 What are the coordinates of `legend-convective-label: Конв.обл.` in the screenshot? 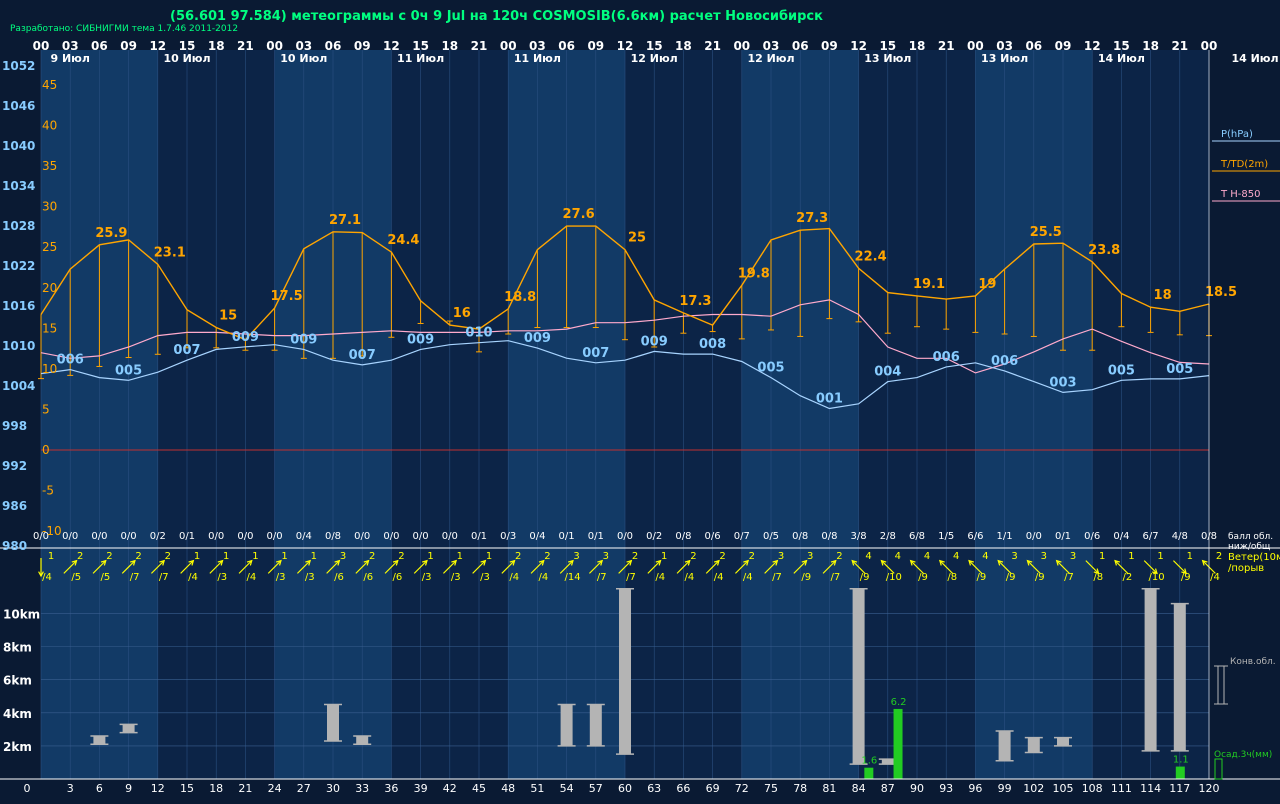 It's located at (1253, 662).